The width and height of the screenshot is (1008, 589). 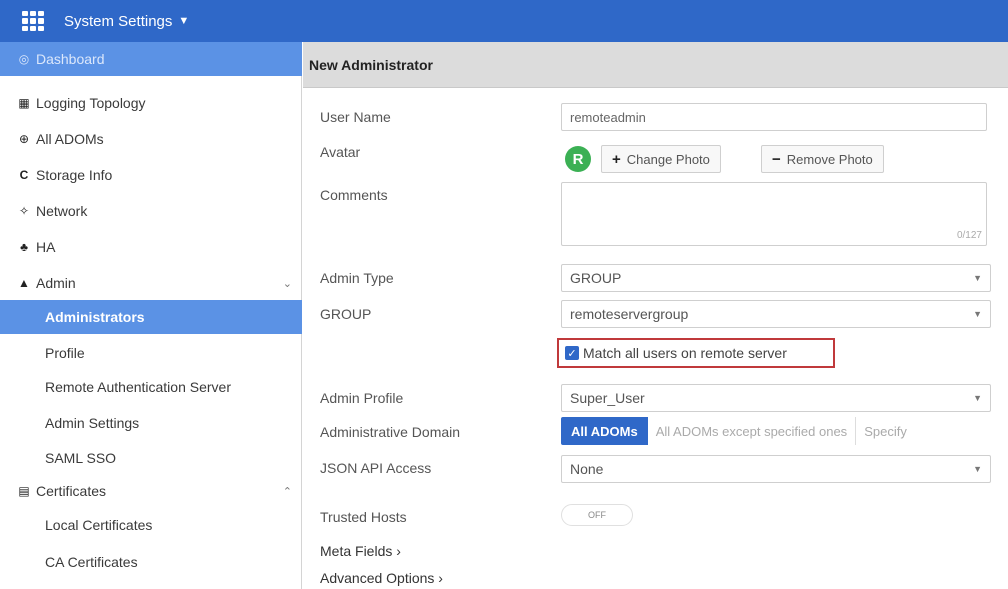 What do you see at coordinates (604, 431) in the screenshot?
I see `domain-option-all-adoms: All ADOMs` at bounding box center [604, 431].